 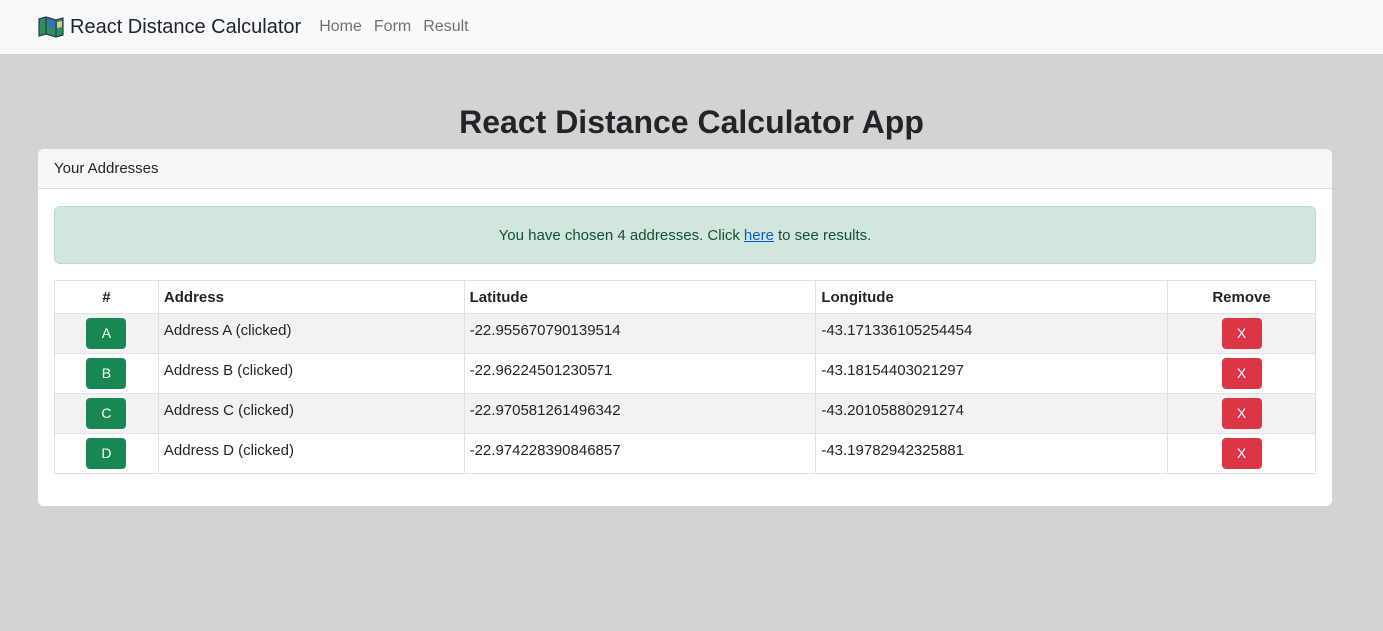 What do you see at coordinates (992, 297) in the screenshot?
I see `header-longitude: Longitude` at bounding box center [992, 297].